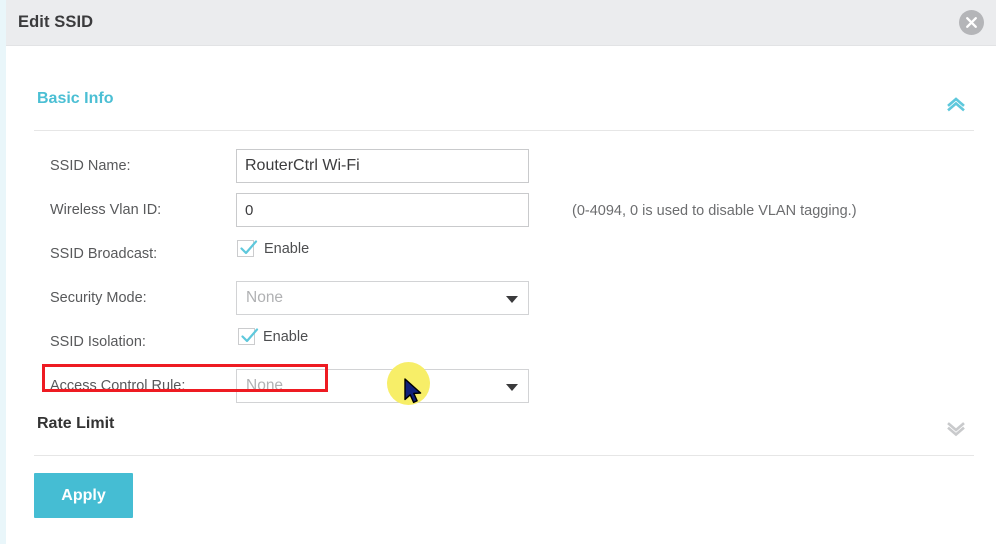  I want to click on section-basic-info-header: Basic Info, so click(504, 107).